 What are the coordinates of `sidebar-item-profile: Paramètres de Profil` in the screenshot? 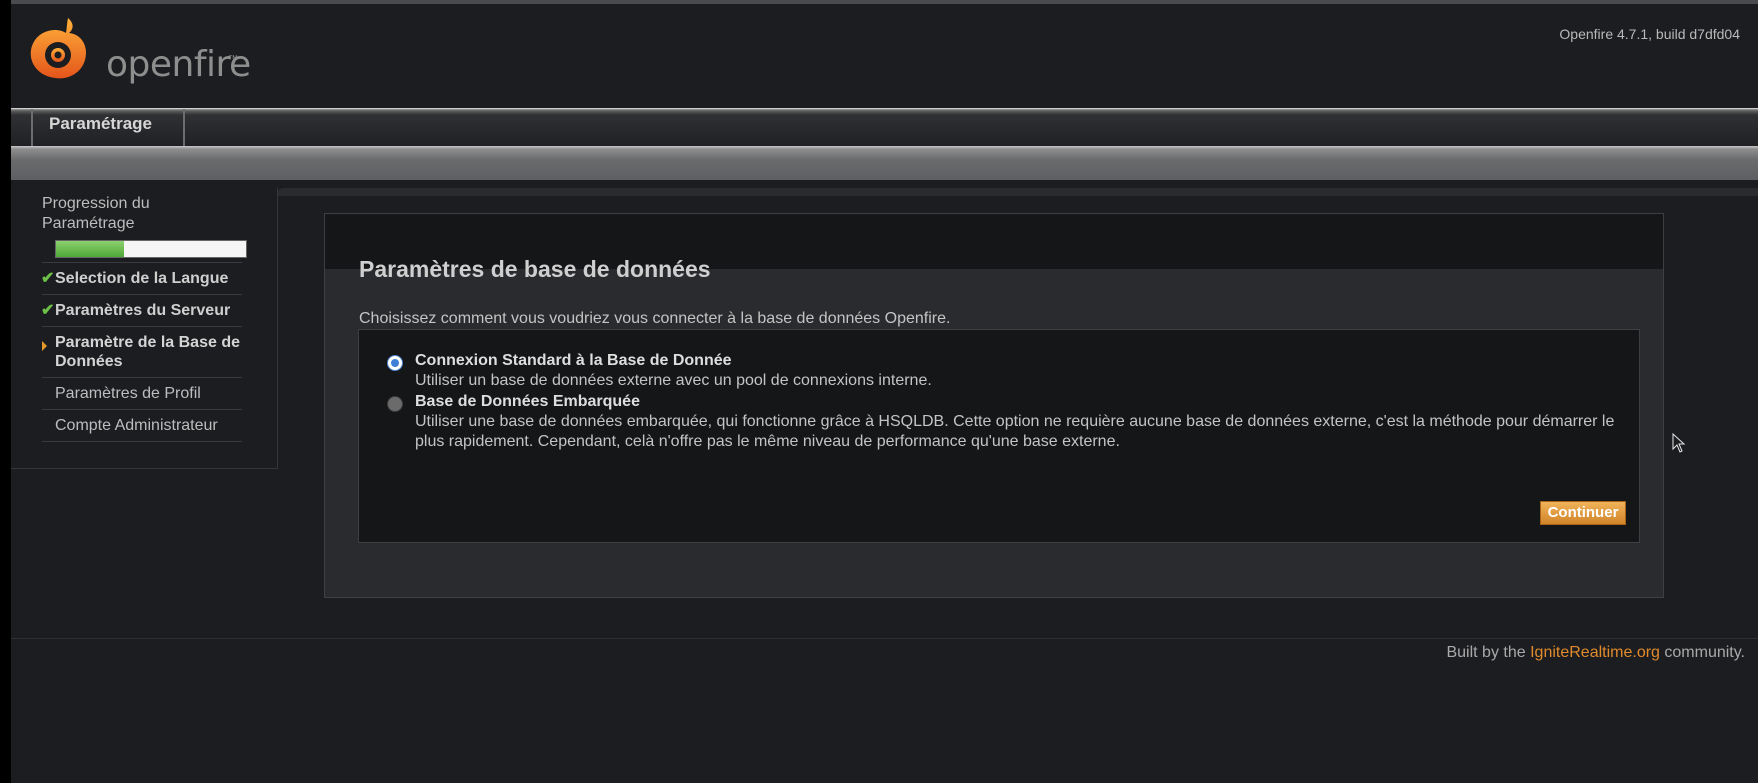 It's located at (142, 393).